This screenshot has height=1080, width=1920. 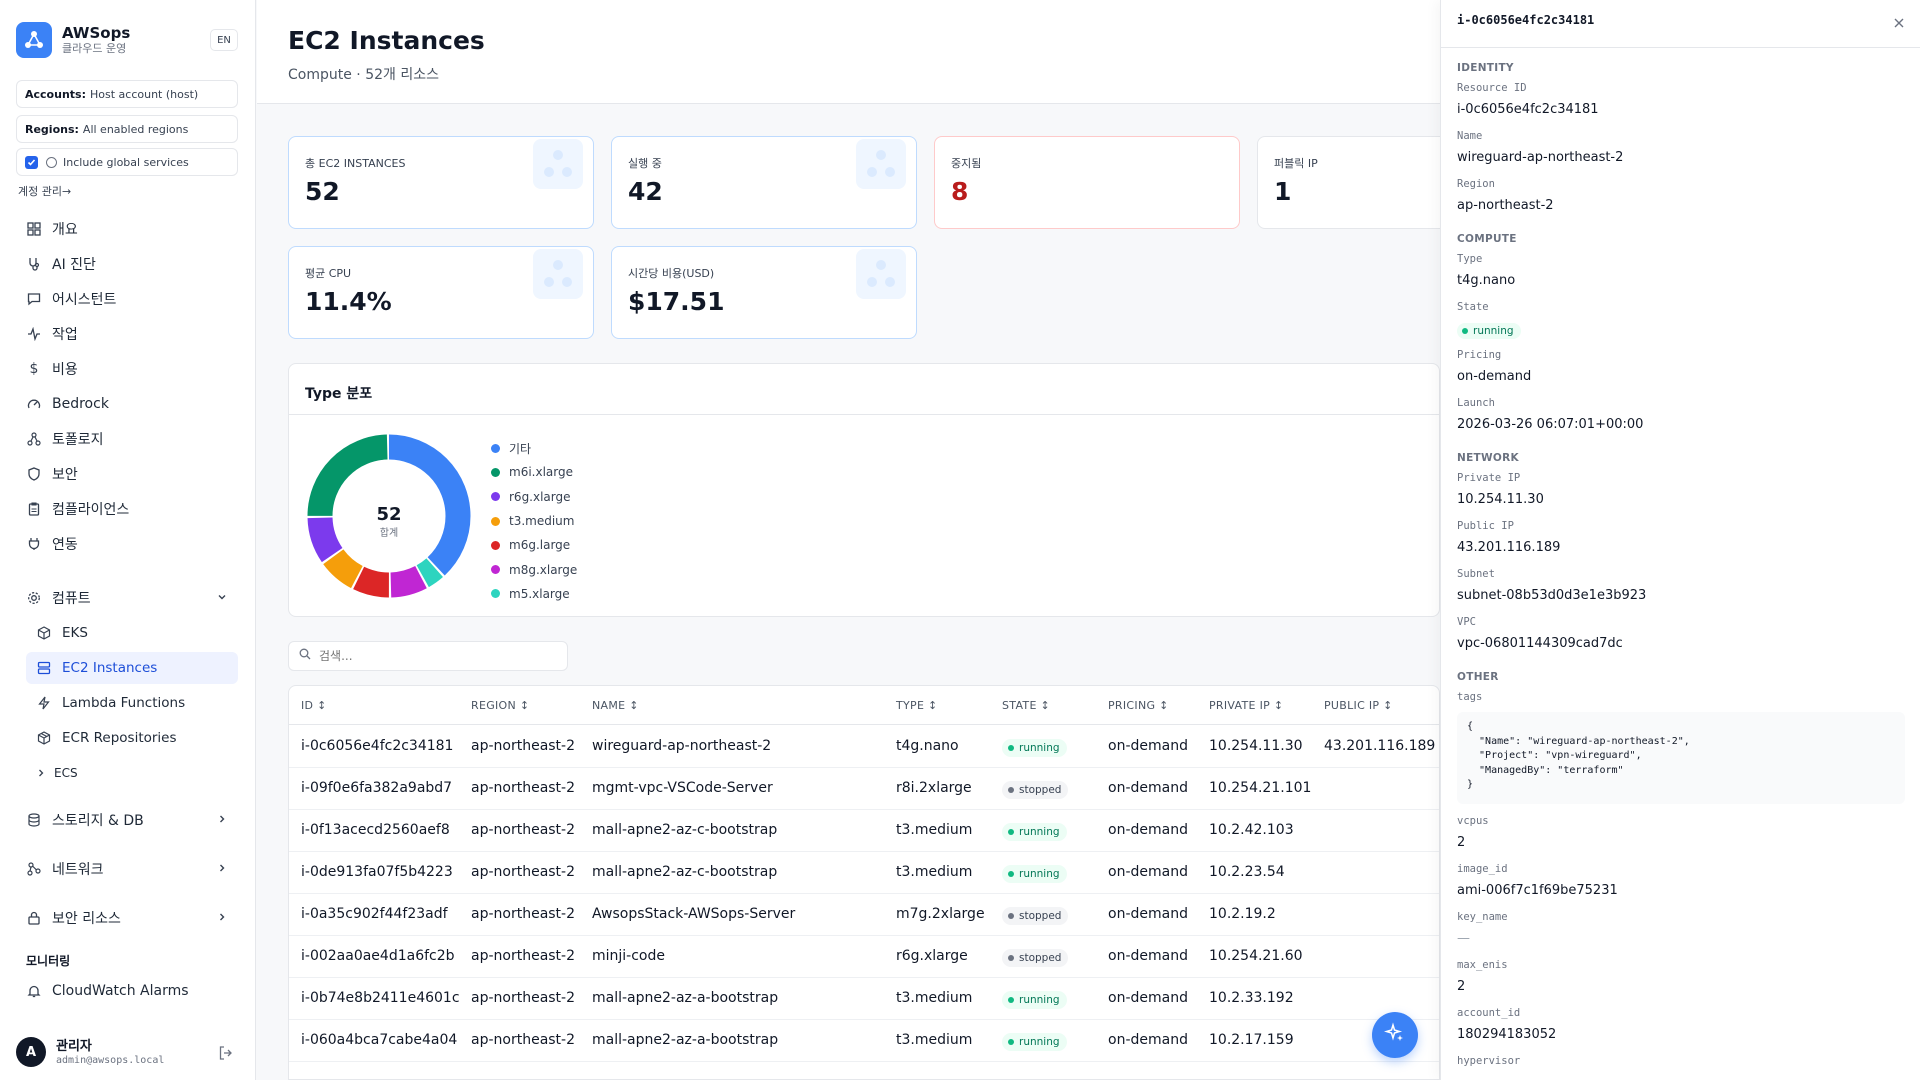 What do you see at coordinates (127, 869) in the screenshot?
I see `nav-network: 네트워크` at bounding box center [127, 869].